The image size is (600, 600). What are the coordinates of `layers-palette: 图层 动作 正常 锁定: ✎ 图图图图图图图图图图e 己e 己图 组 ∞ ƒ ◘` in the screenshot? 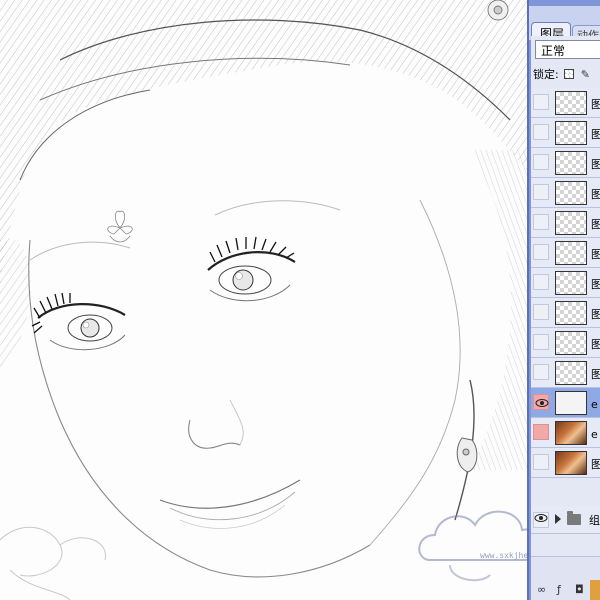 It's located at (563, 300).